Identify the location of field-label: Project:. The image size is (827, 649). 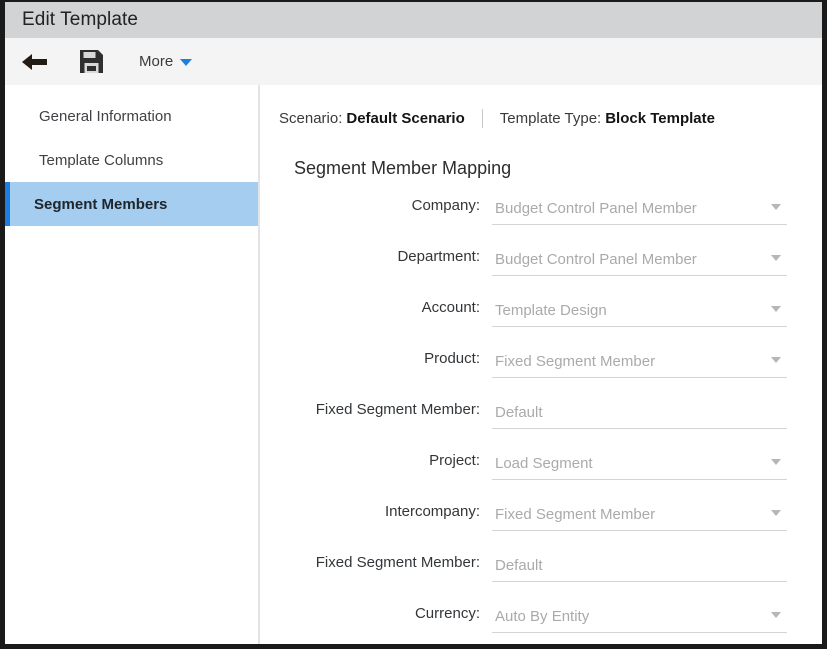
(454, 460).